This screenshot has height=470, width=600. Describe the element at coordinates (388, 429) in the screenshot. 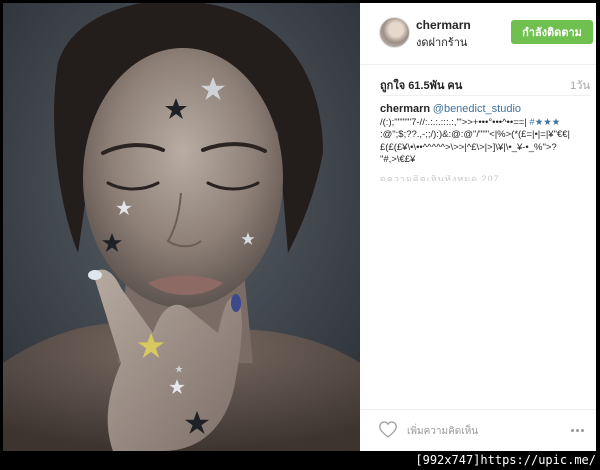

I see `heart-icon` at that location.